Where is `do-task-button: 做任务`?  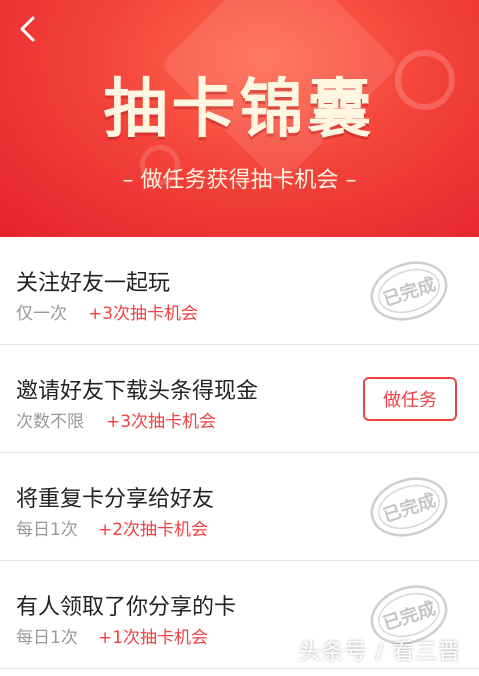 do-task-button: 做任务 is located at coordinates (410, 399).